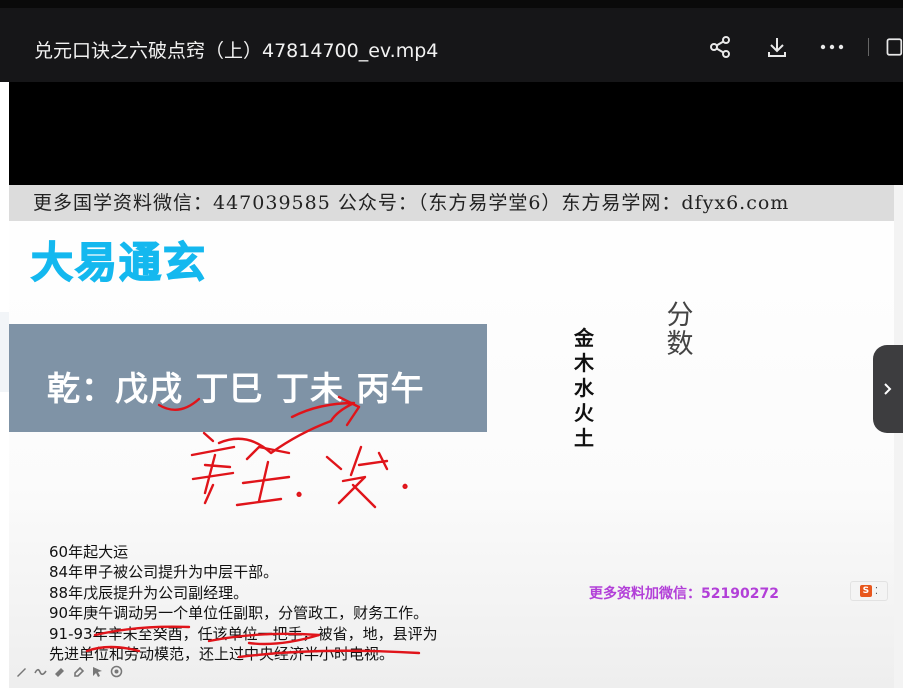 Image resolution: width=903 pixels, height=688 pixels. What do you see at coordinates (236, 51) in the screenshot?
I see `window-title: 兑元口诀之六破点窍（上）47814700_ev.mp4` at bounding box center [236, 51].